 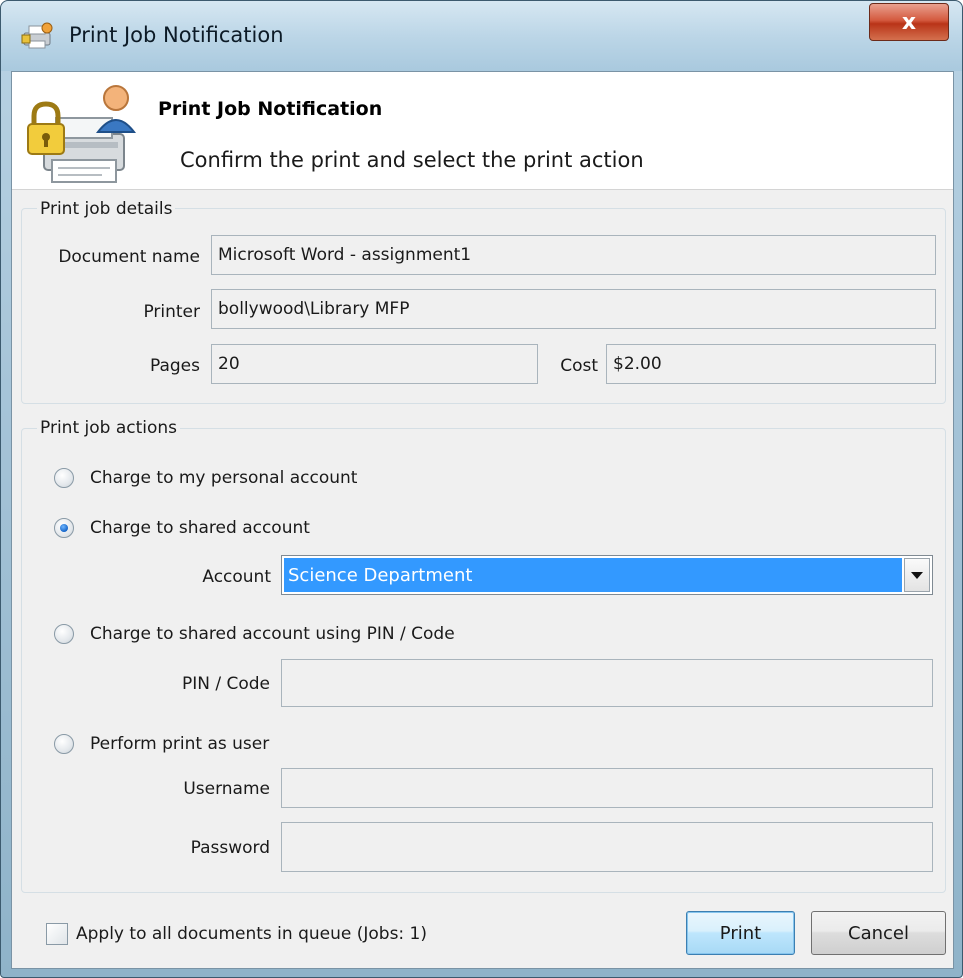 I want to click on radio-shared-account: Charge to shared account, so click(x=182, y=528).